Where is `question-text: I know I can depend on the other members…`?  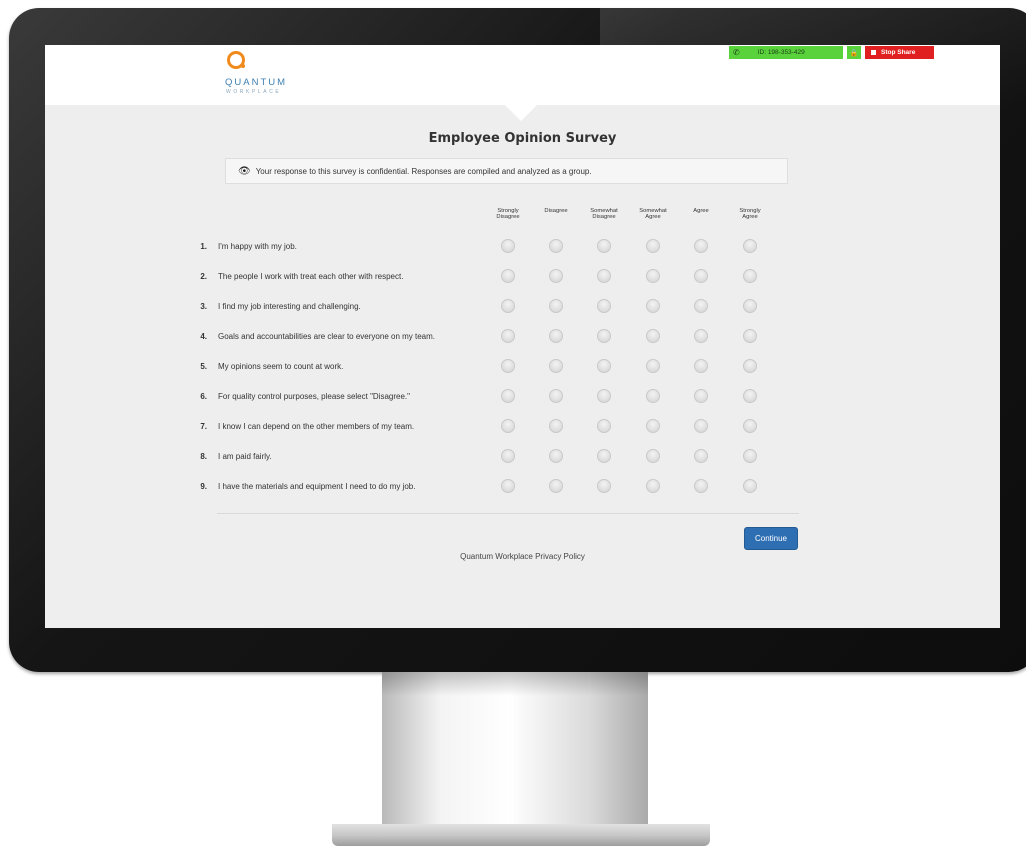
question-text: I know I can depend on the other members… is located at coordinates (316, 426).